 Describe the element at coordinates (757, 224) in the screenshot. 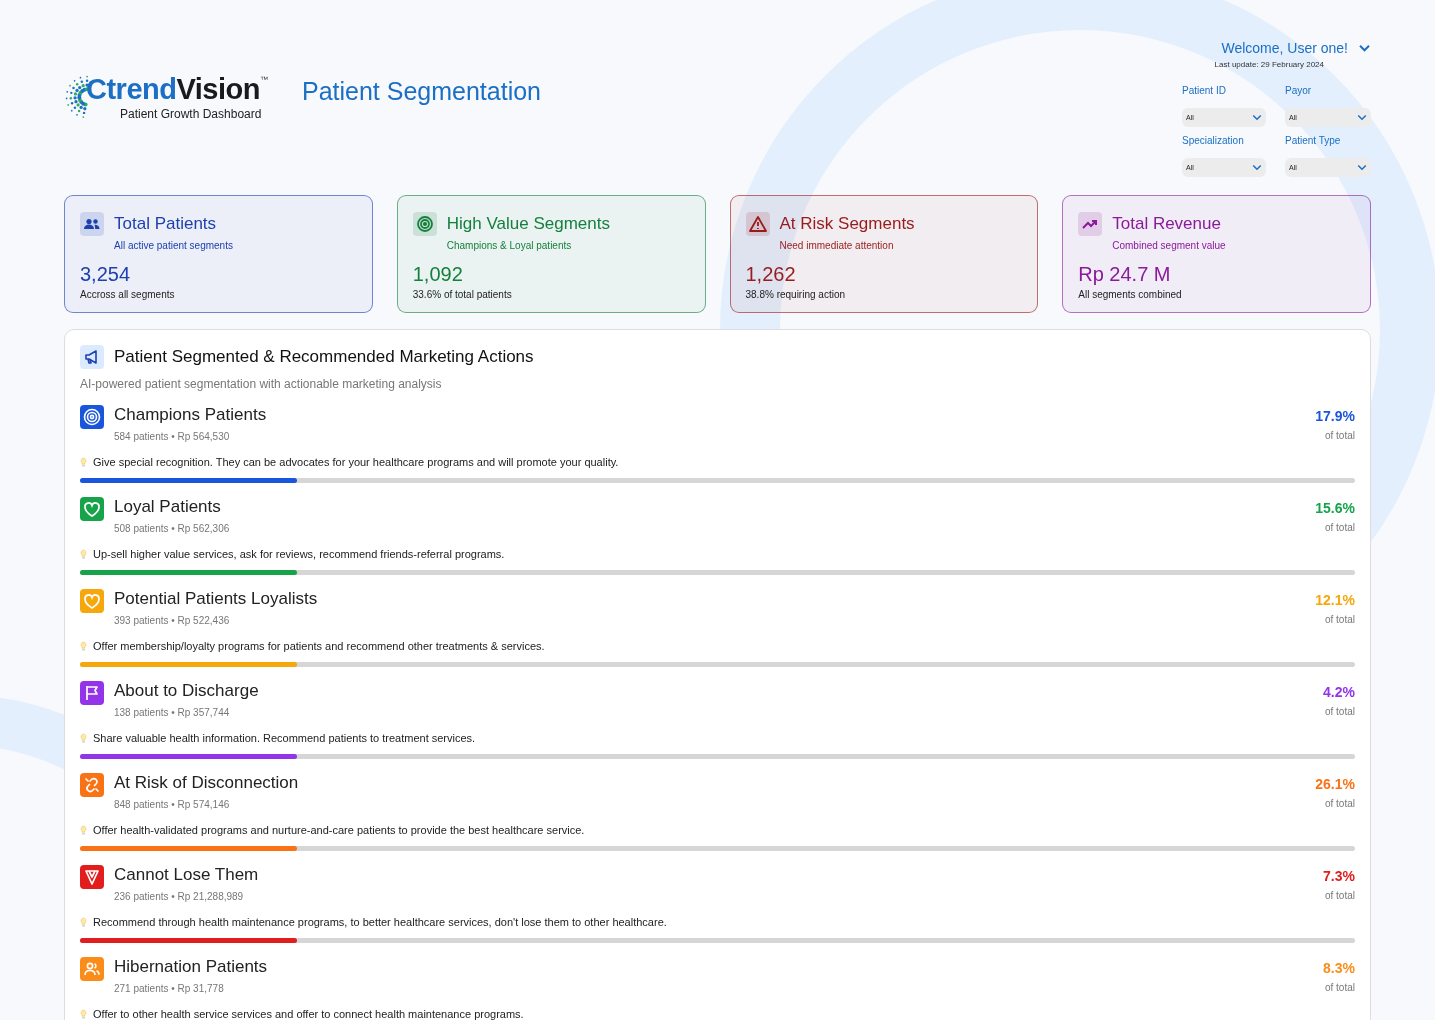

I see `warning-icon` at that location.